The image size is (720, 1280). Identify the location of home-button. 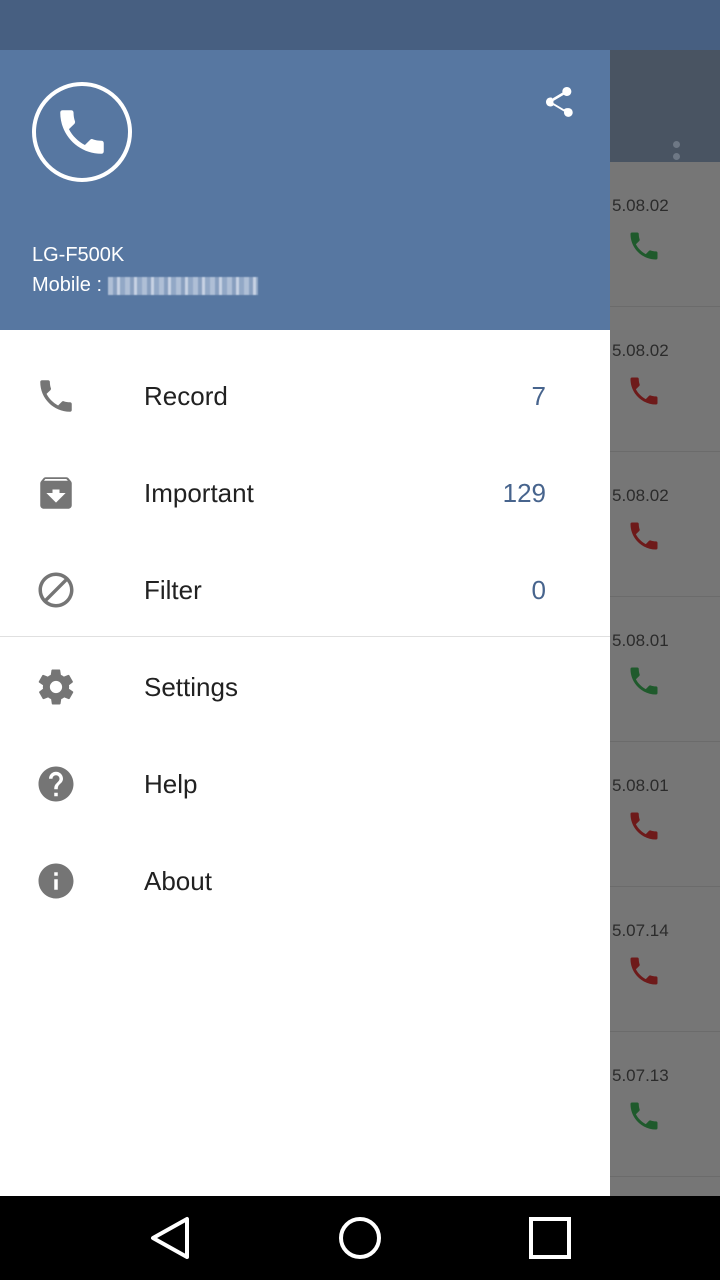
(360, 1238).